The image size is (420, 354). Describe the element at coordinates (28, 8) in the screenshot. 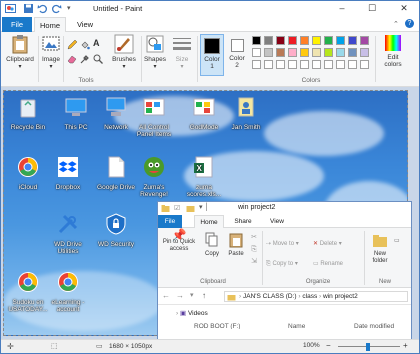

I see `save-icon` at that location.